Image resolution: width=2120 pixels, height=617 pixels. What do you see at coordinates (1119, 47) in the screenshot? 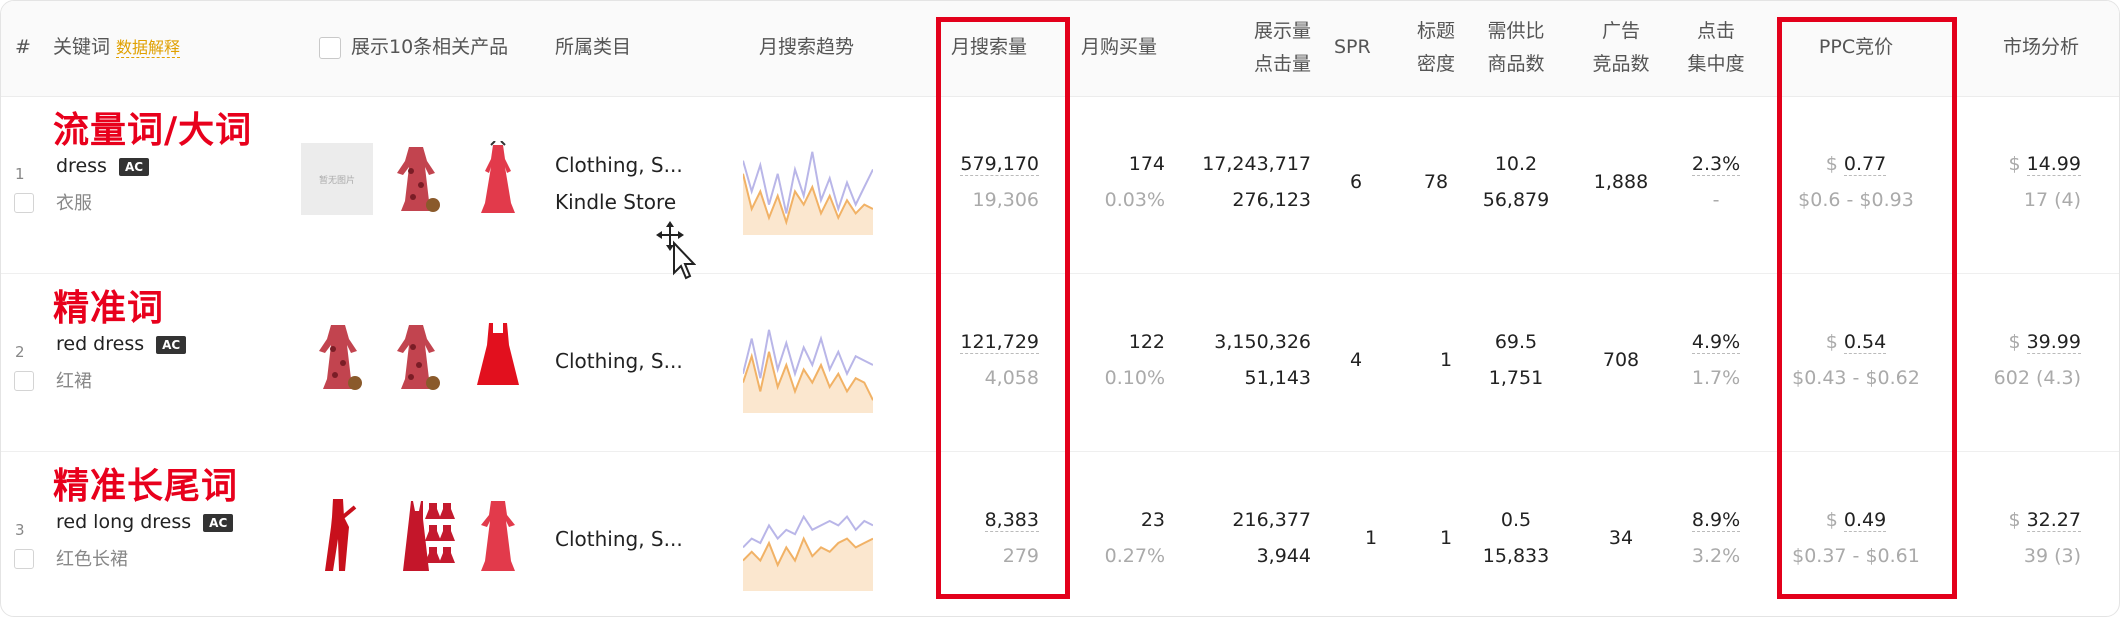
I see `header-monthly-purchase: 月购买量` at bounding box center [1119, 47].